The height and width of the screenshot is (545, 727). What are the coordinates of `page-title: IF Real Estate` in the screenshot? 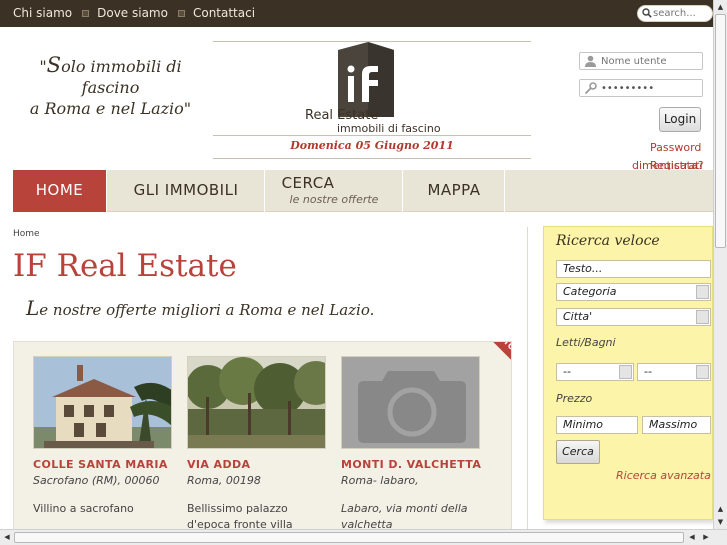 It's located at (125, 266).